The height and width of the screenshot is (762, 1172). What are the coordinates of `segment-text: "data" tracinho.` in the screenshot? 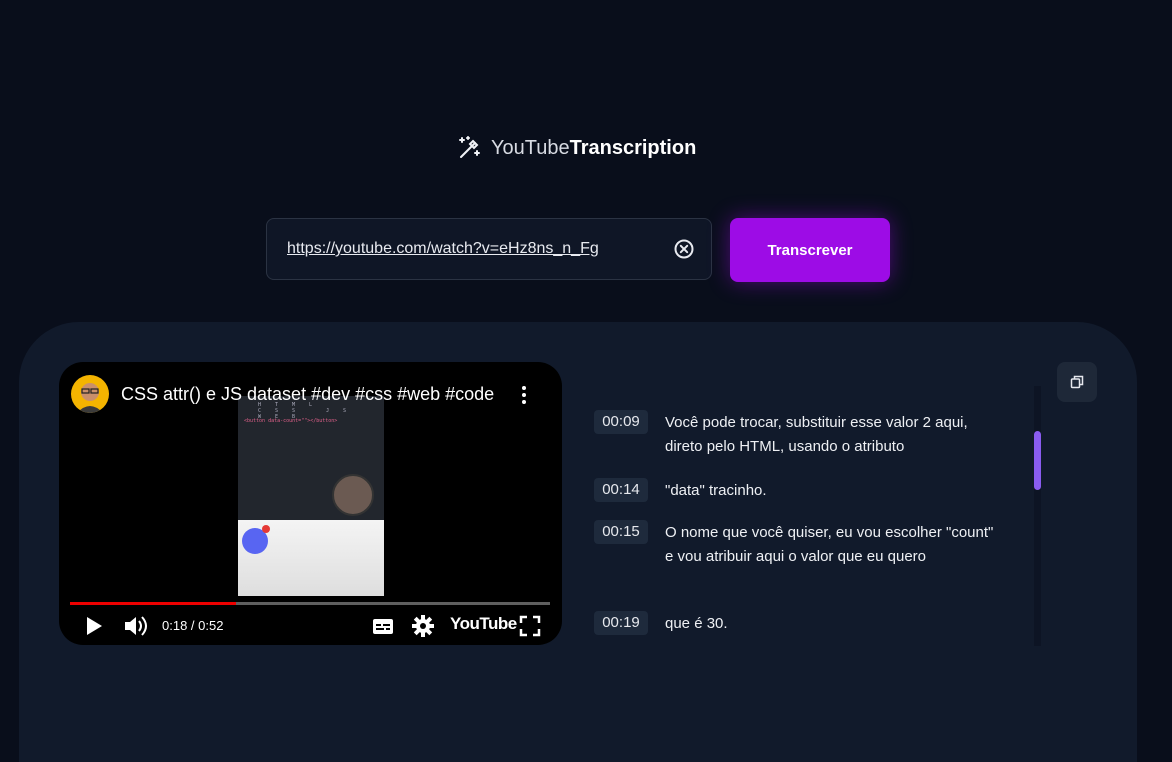 It's located at (716, 490).